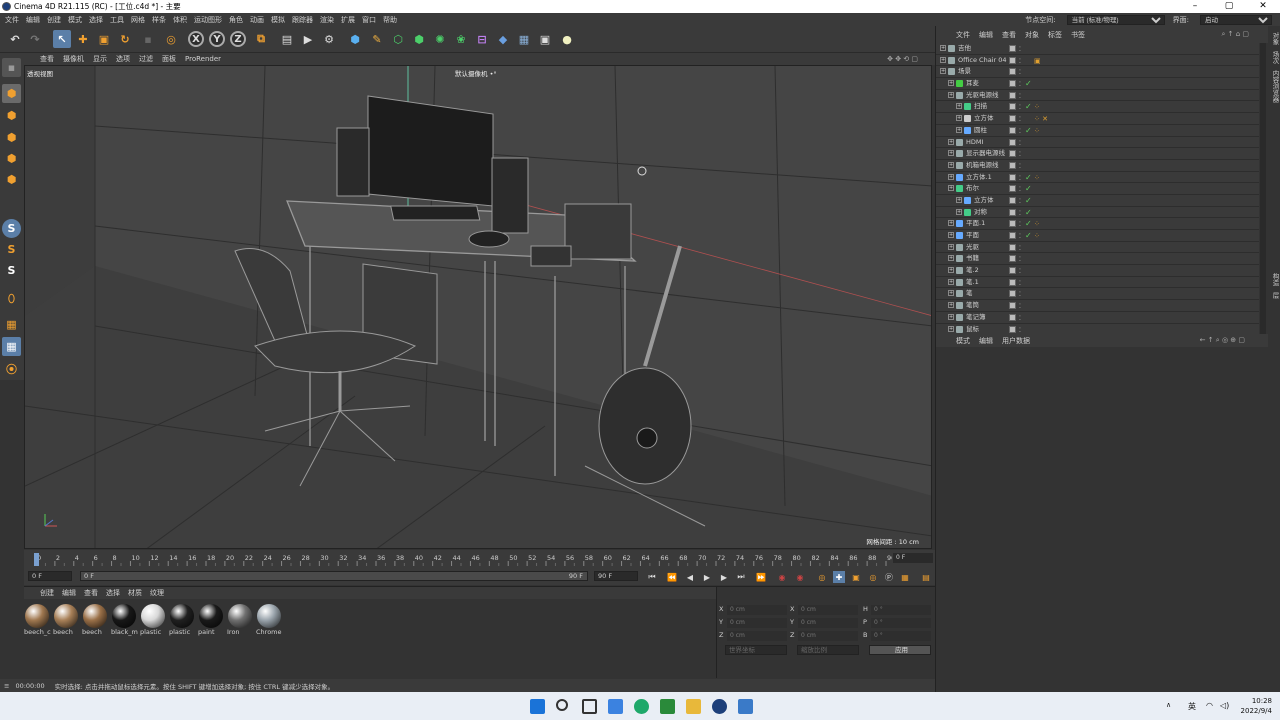  Describe the element at coordinates (1097, 84) in the screenshot. I see `object-row: + 耳麦 ⁚ ✓` at that location.